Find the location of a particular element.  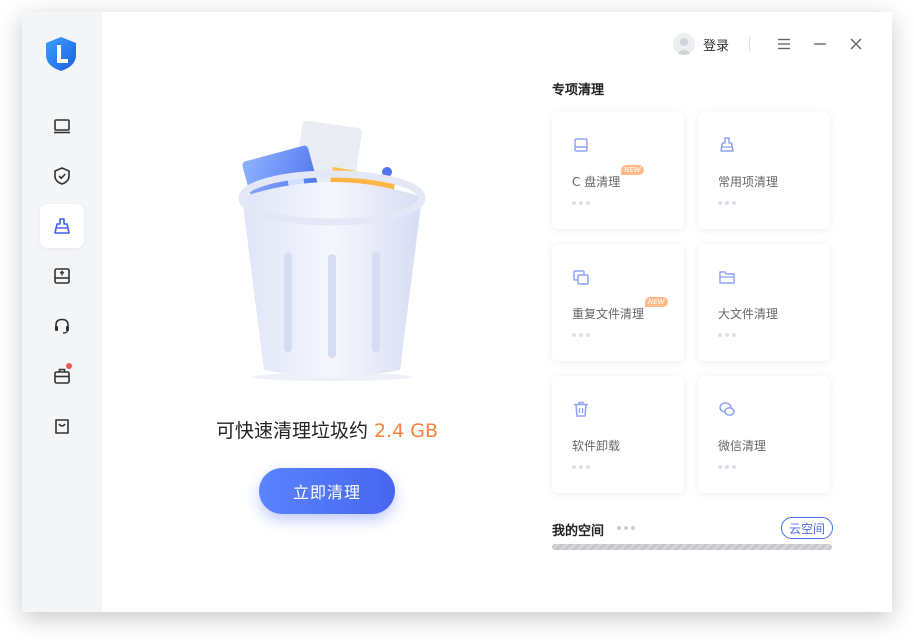

menu-button is located at coordinates (784, 44).